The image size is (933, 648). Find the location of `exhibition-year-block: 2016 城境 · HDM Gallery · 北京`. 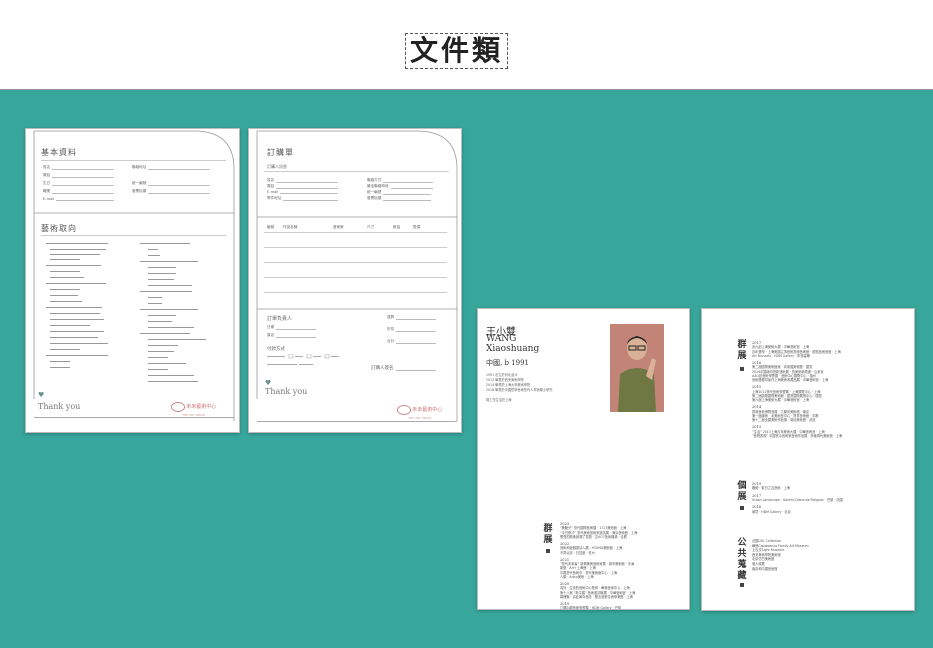

exhibition-year-block: 2016 城境 · HDM Gallery · 北京 is located at coordinates (832, 509).